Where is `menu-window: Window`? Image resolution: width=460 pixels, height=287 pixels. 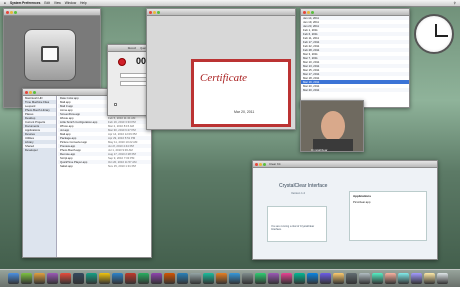 menu-window: Window is located at coordinates (70, 3).